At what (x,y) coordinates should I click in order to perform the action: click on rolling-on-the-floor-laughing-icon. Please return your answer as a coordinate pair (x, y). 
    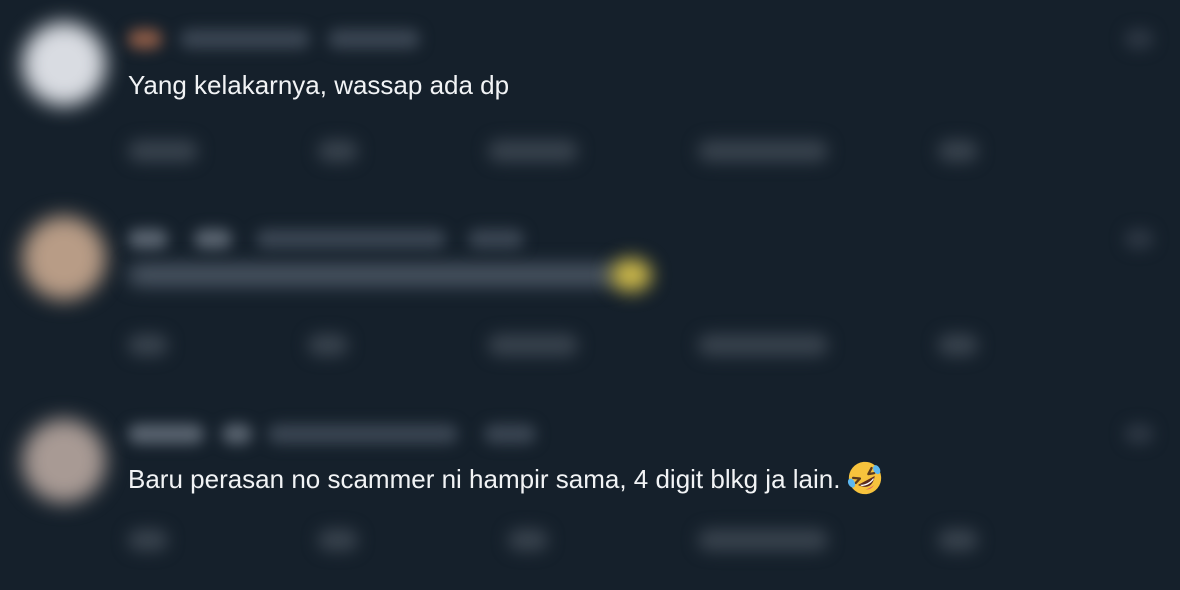
    Looking at the image, I should click on (865, 478).